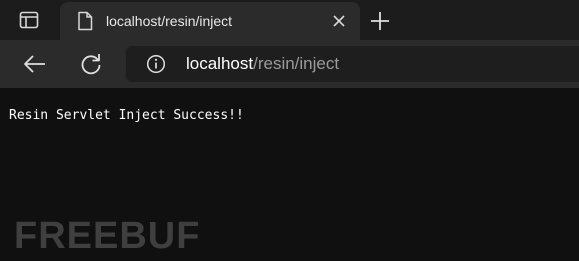 The height and width of the screenshot is (261, 579). Describe the element at coordinates (85, 21) in the screenshot. I see `document-icon` at that location.